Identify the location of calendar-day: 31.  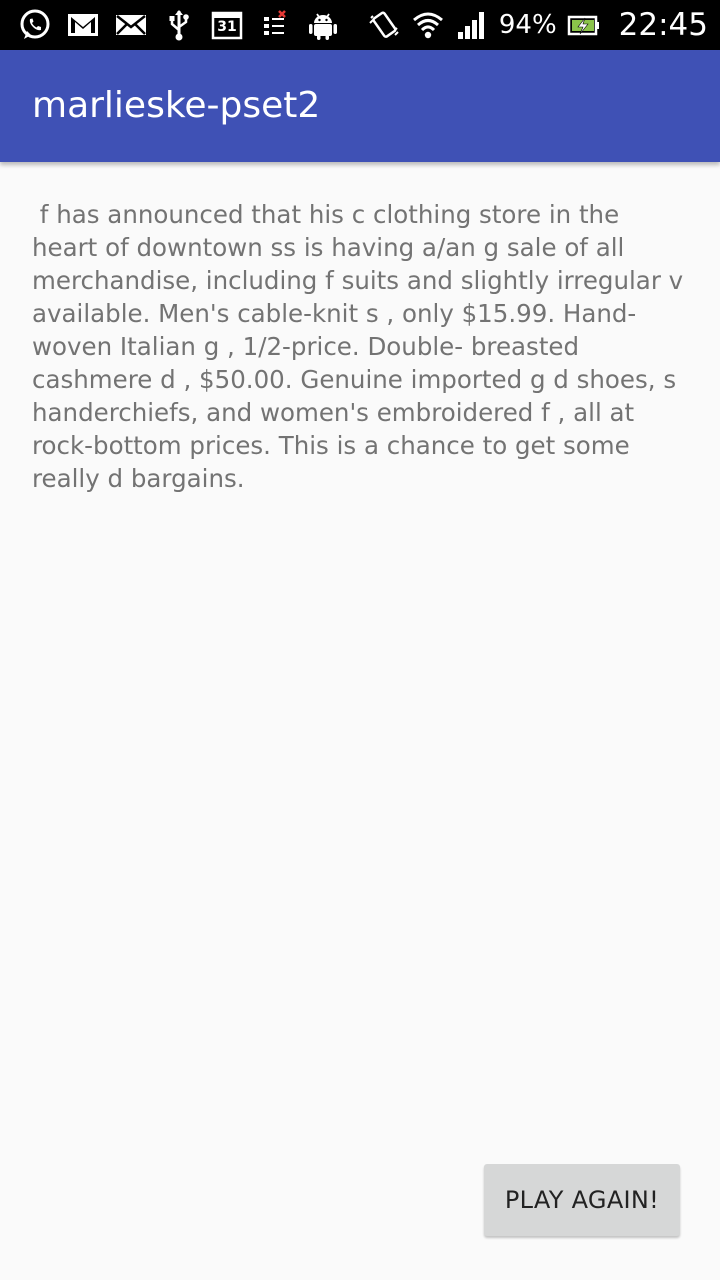
(227, 27).